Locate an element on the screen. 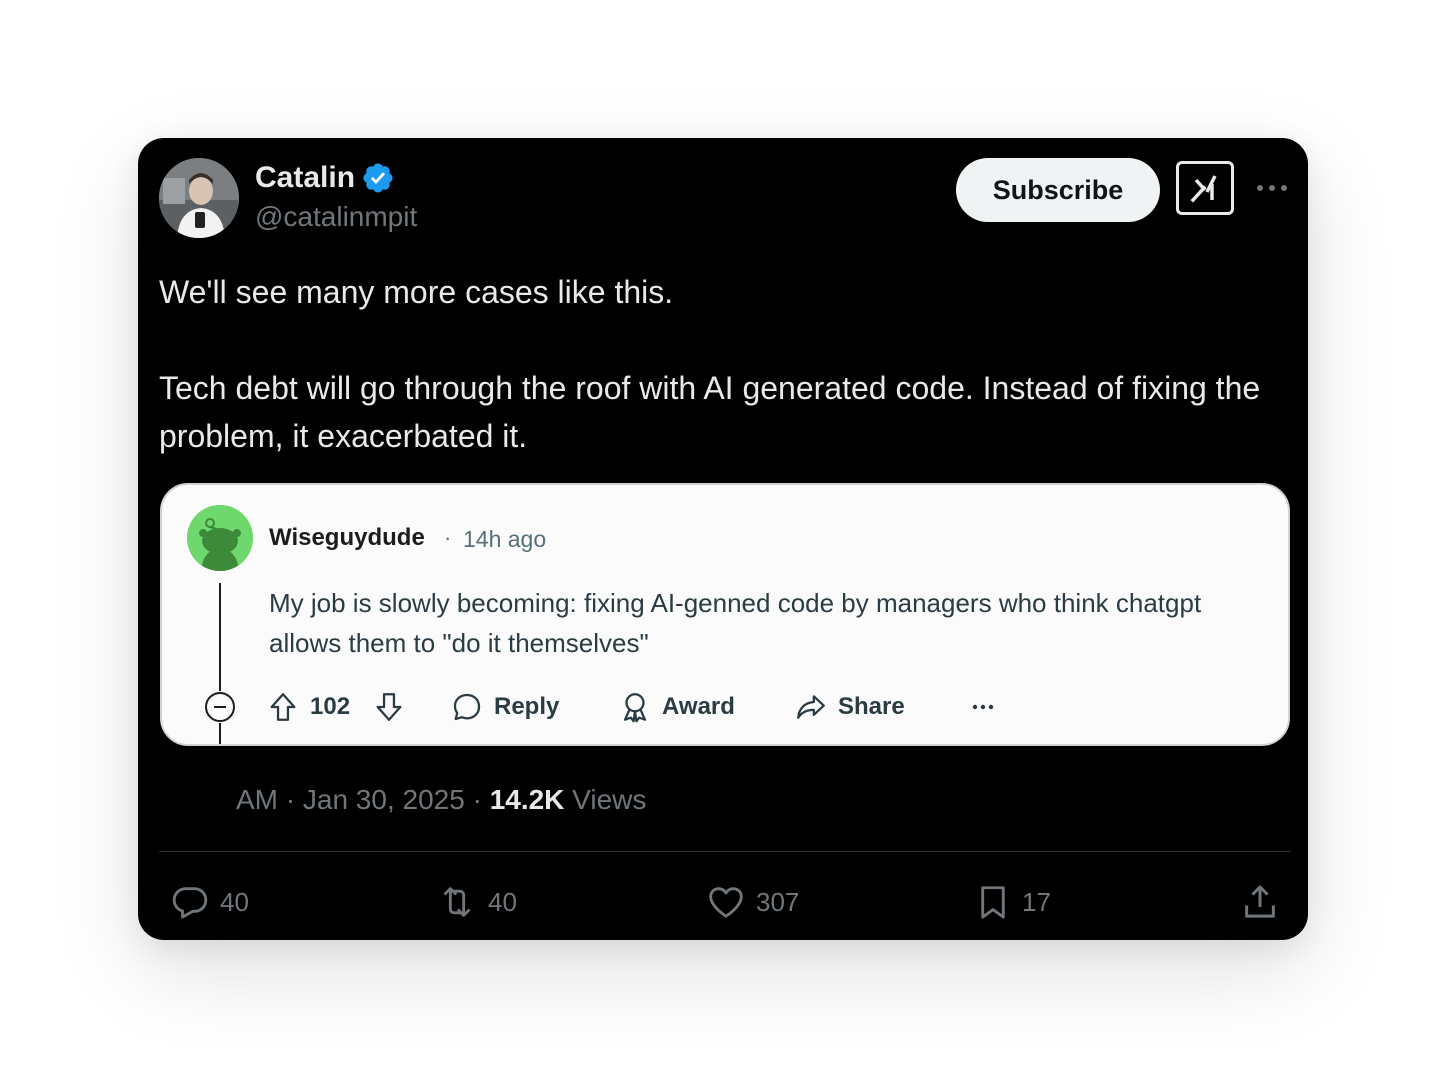 This screenshot has height=1078, width=1446. like-button: 307 is located at coordinates (752, 902).